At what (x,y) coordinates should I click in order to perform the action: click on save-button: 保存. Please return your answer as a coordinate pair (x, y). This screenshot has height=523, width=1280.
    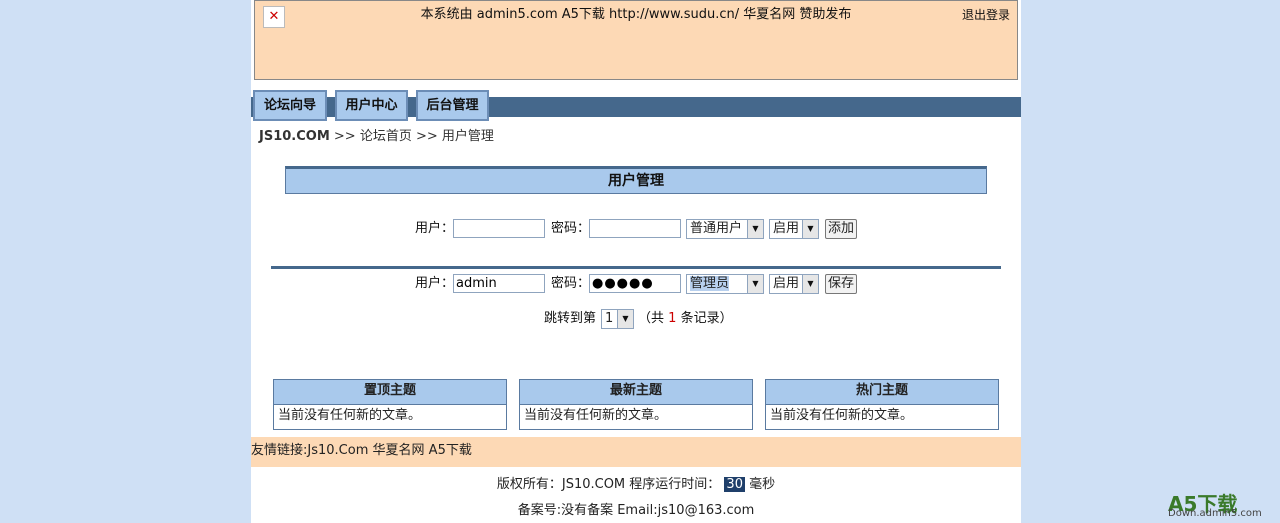
    Looking at the image, I should click on (841, 284).